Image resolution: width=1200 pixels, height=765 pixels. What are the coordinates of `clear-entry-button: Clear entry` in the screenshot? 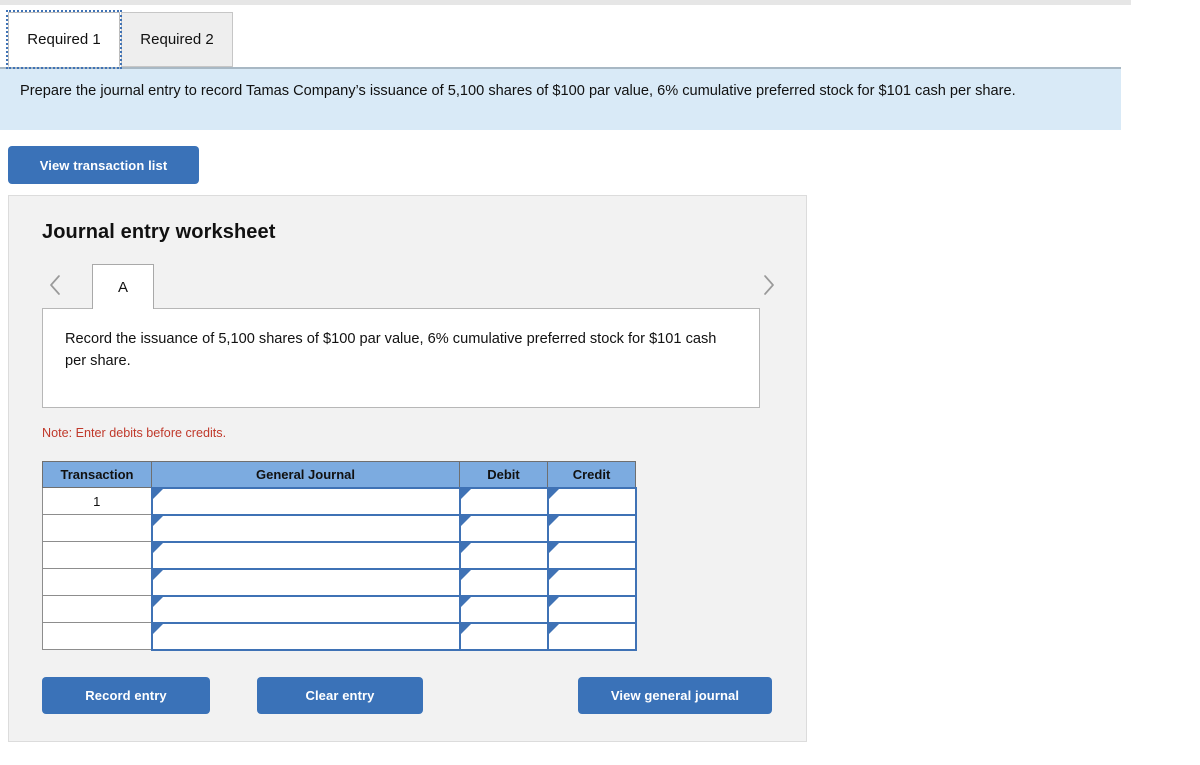 It's located at (340, 695).